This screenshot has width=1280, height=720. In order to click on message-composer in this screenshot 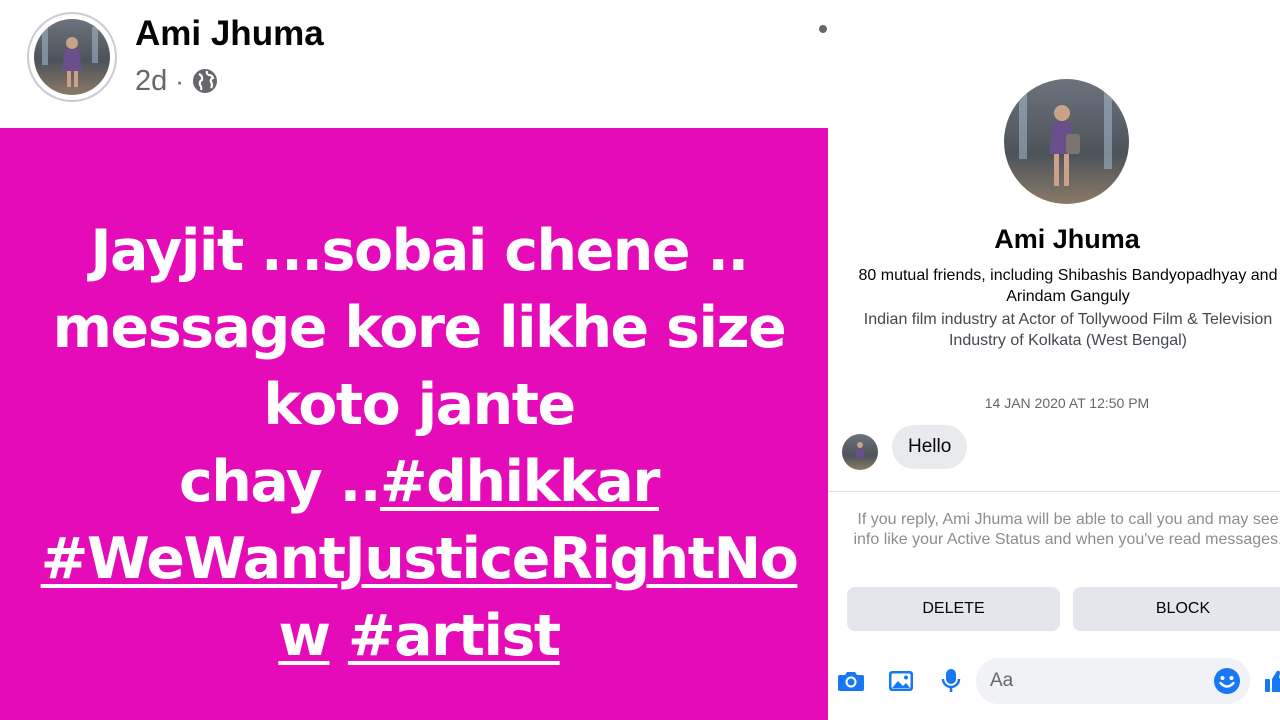, I will do `click(1054, 682)`.